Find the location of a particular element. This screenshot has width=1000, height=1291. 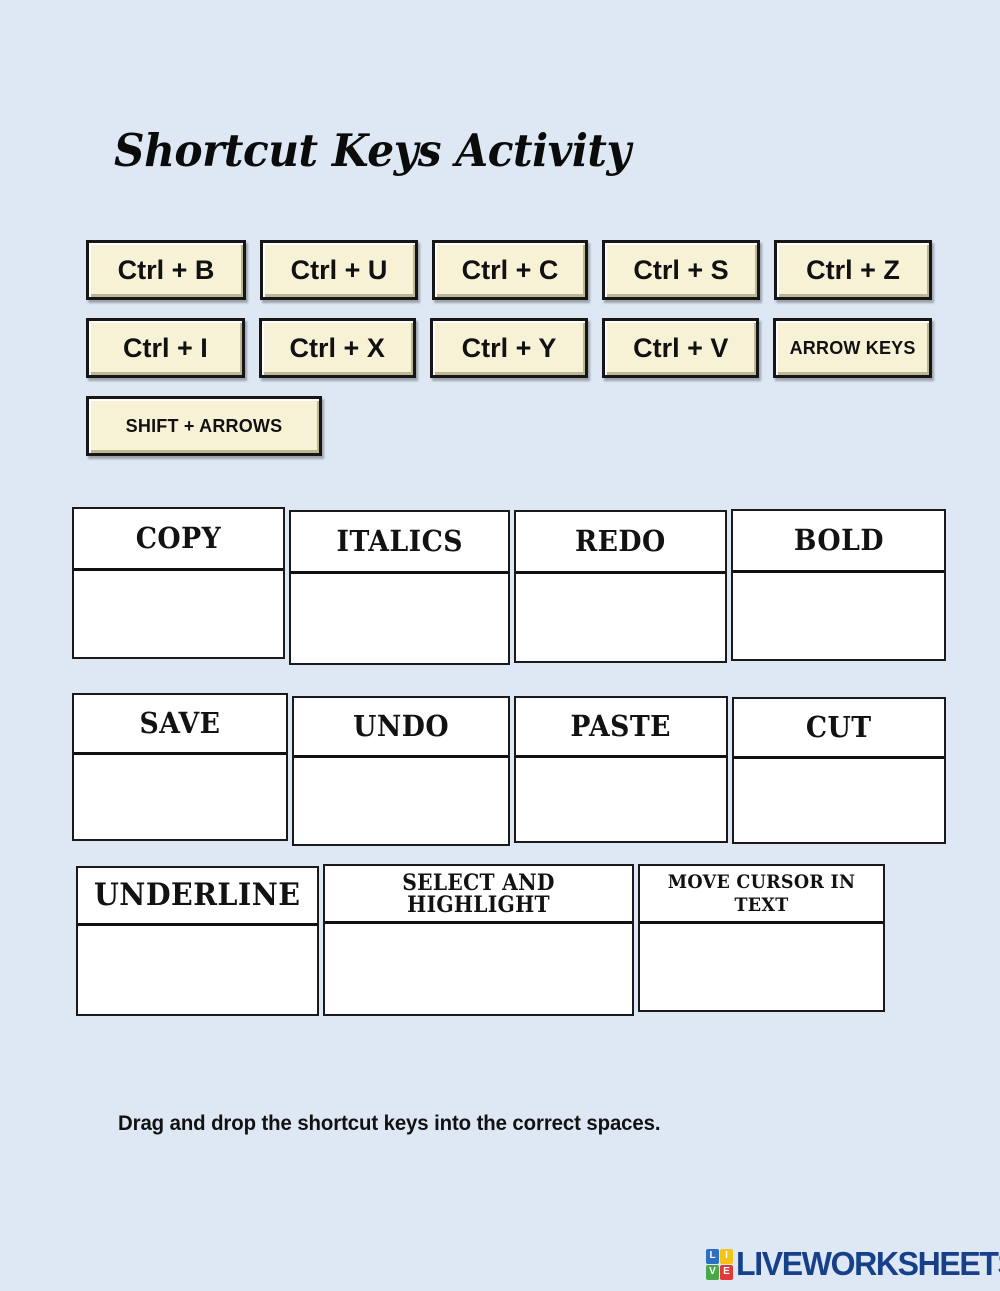

answer-box-header: REDO is located at coordinates (620, 543).